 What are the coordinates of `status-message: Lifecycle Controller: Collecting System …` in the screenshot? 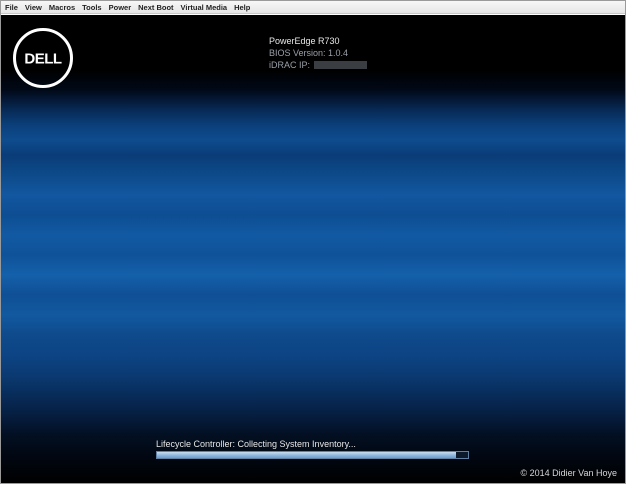 It's located at (256, 444).